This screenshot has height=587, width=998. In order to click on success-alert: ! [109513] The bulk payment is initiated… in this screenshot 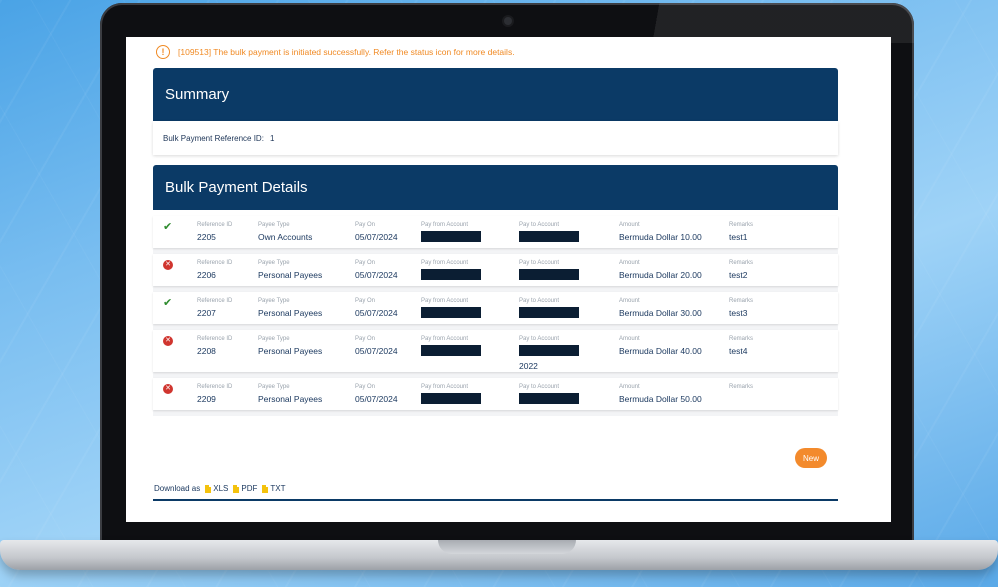, I will do `click(335, 52)`.